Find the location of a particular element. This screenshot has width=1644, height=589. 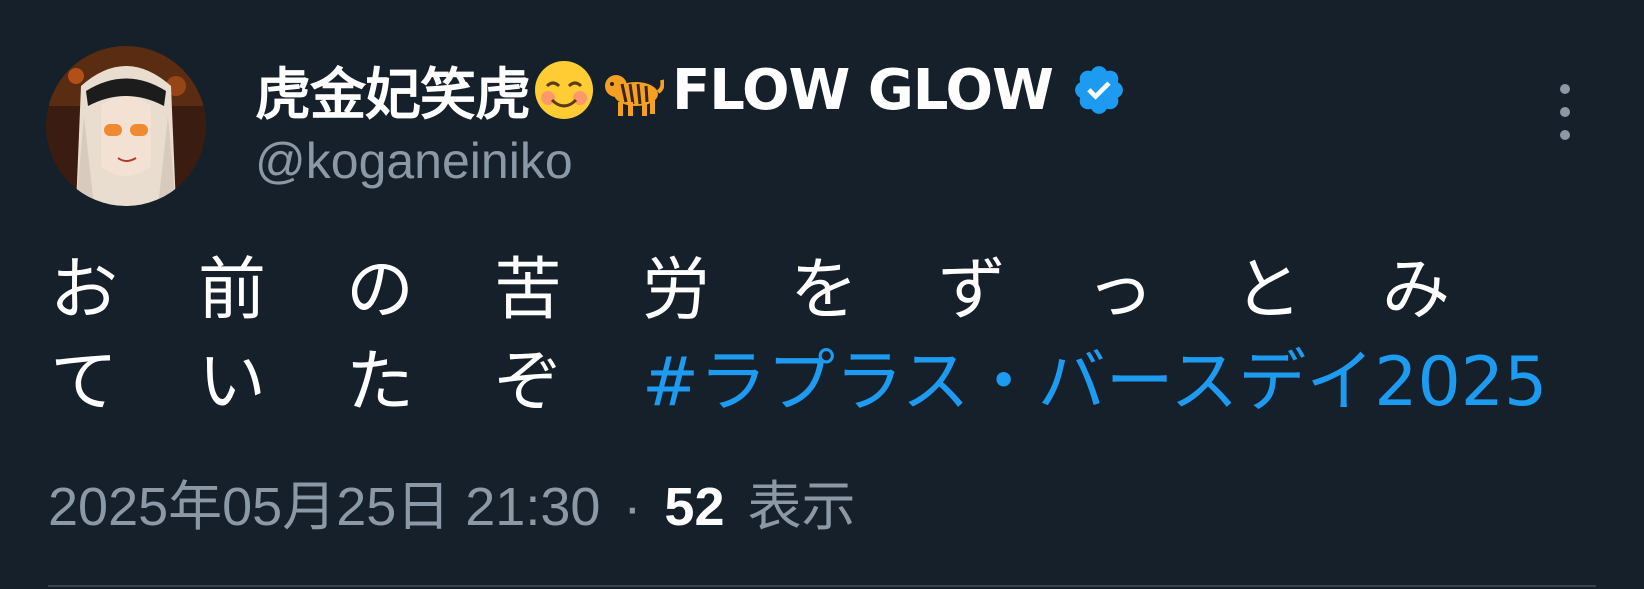

divider is located at coordinates (822, 586).